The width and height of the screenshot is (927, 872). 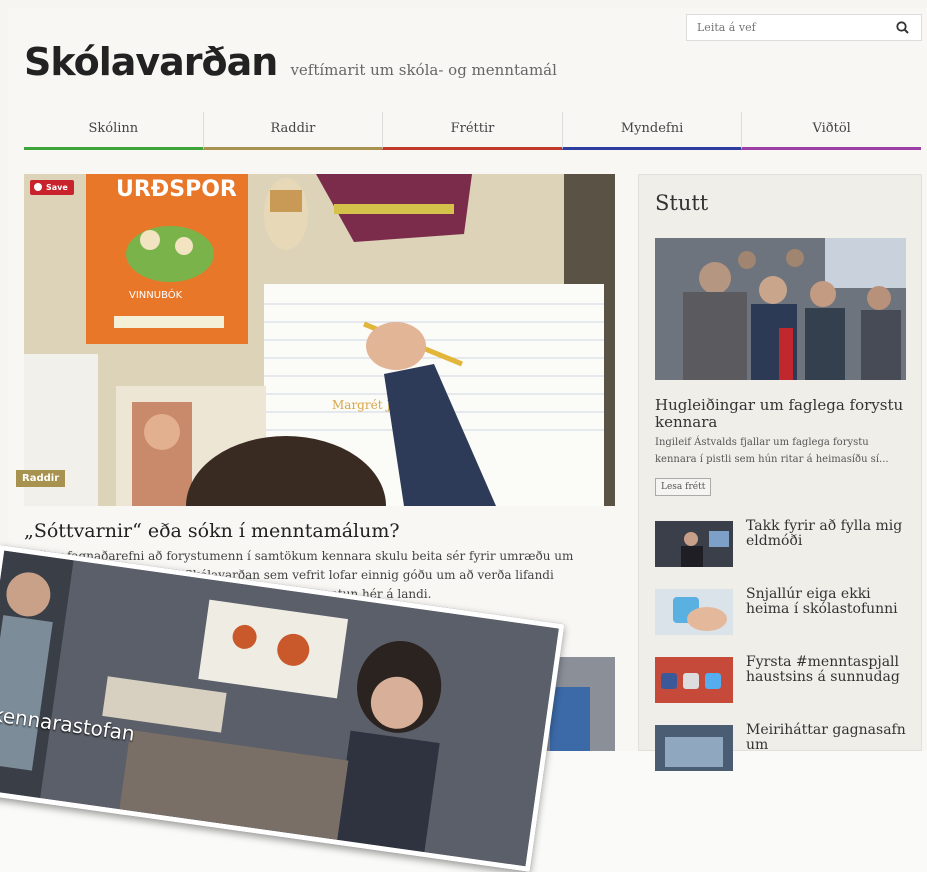 I want to click on nav-item-raddir: Raddir, so click(x=292, y=131).